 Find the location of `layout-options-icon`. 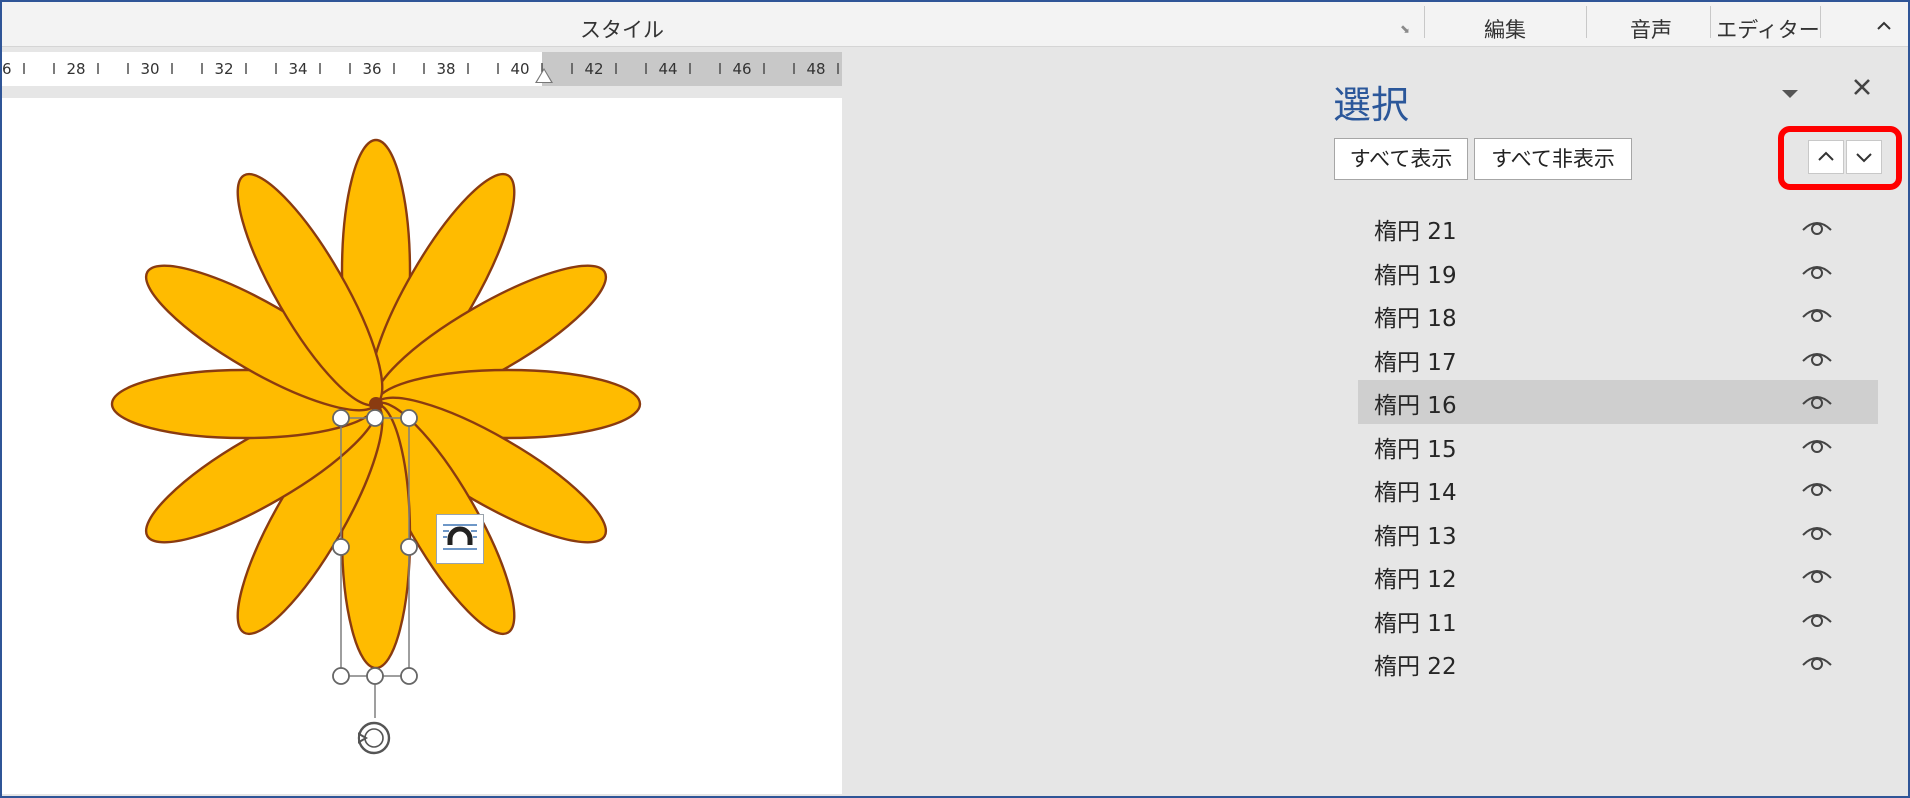

layout-options-icon is located at coordinates (460, 537).